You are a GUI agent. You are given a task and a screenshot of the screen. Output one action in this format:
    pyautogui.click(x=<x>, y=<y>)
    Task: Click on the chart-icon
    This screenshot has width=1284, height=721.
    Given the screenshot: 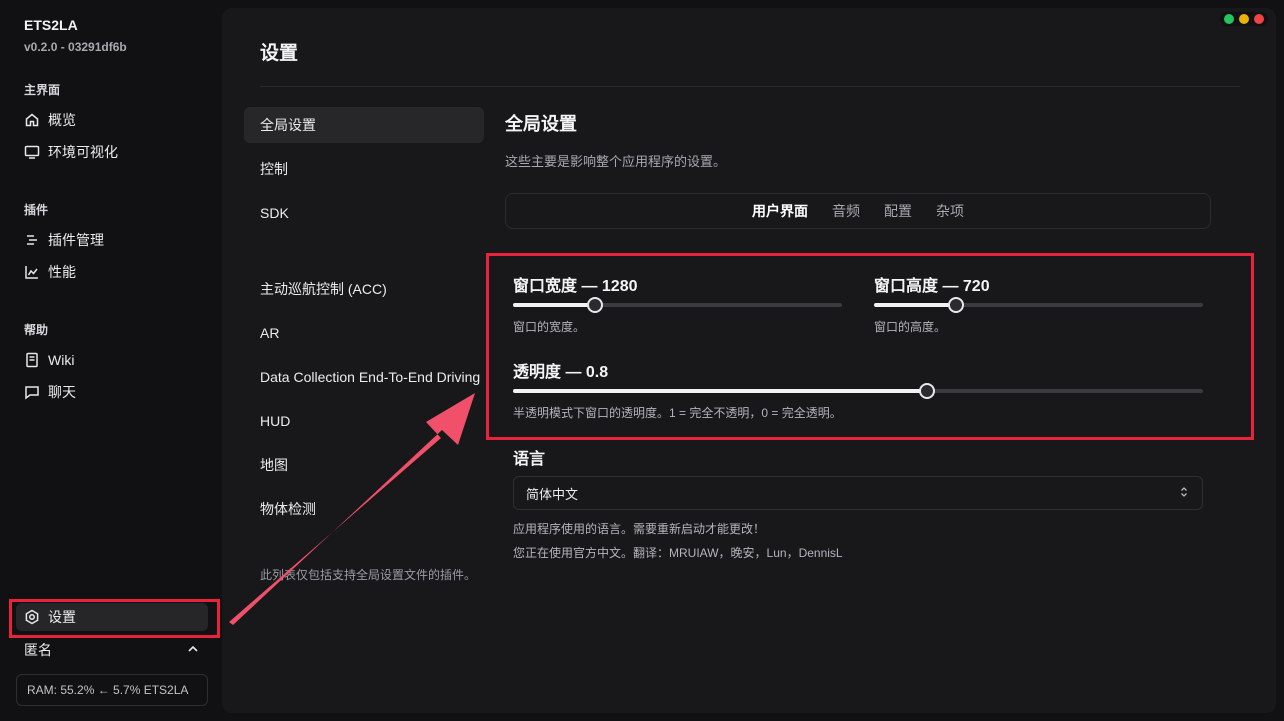 What is the action you would take?
    pyautogui.click(x=32, y=272)
    